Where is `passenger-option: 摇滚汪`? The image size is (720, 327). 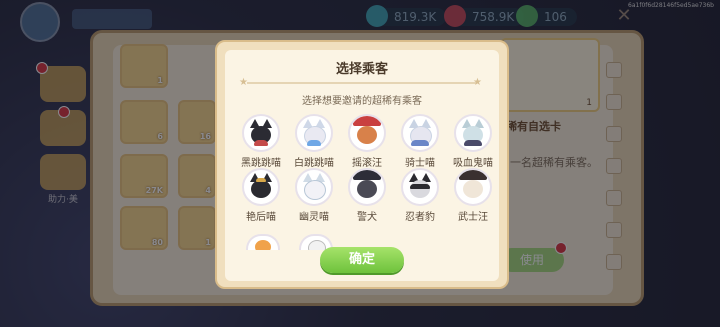
passenger-option: 摇滚汪 is located at coordinates (367, 141).